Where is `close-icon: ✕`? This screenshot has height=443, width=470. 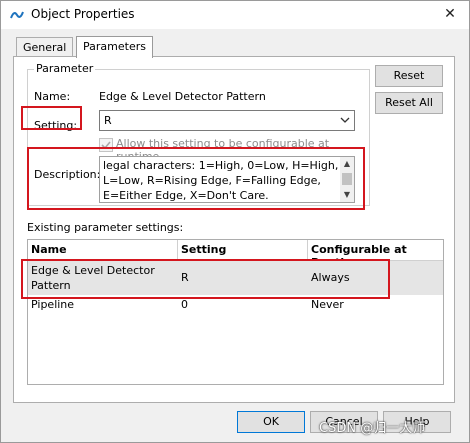 close-icon: ✕ is located at coordinates (450, 14).